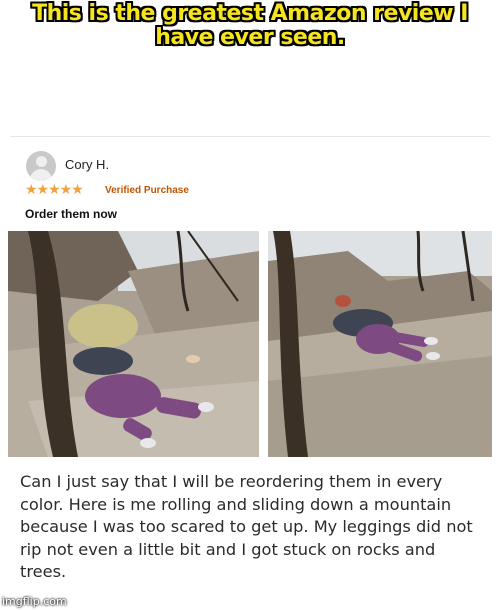  Describe the element at coordinates (250, 37) in the screenshot. I see `caption-line-2: have ever seen.` at that location.